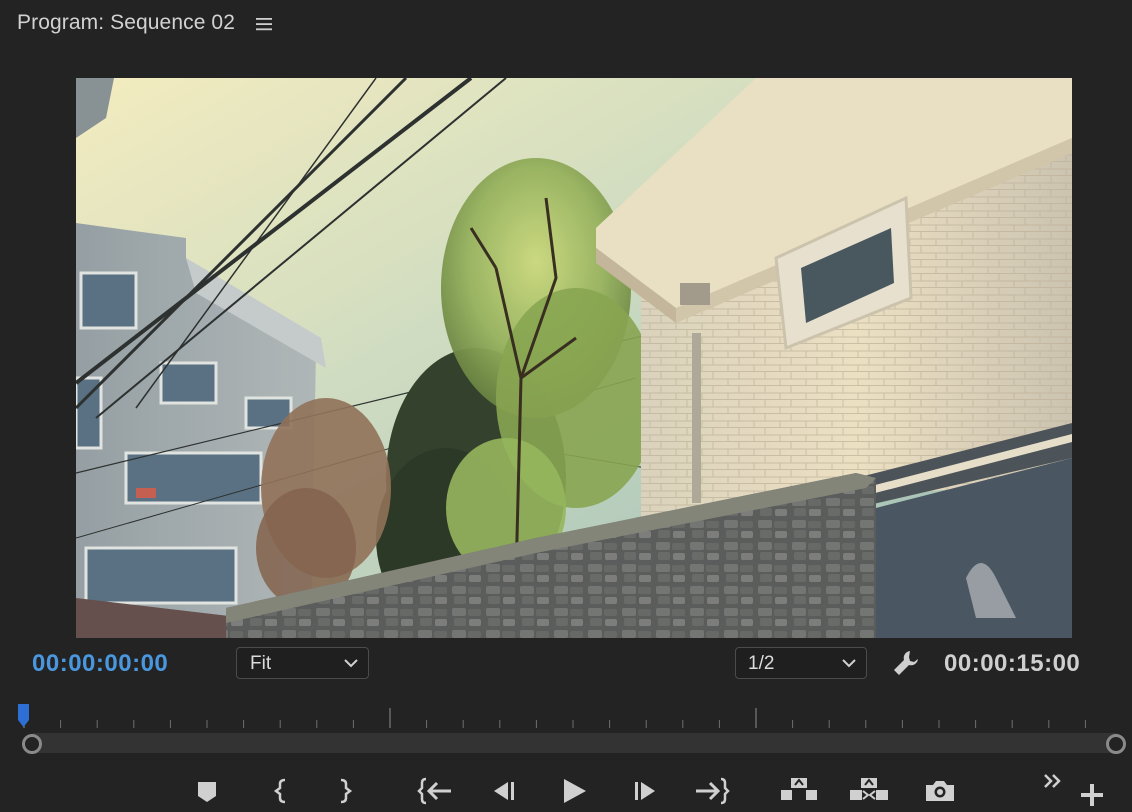  I want to click on lift-button, so click(799, 791).